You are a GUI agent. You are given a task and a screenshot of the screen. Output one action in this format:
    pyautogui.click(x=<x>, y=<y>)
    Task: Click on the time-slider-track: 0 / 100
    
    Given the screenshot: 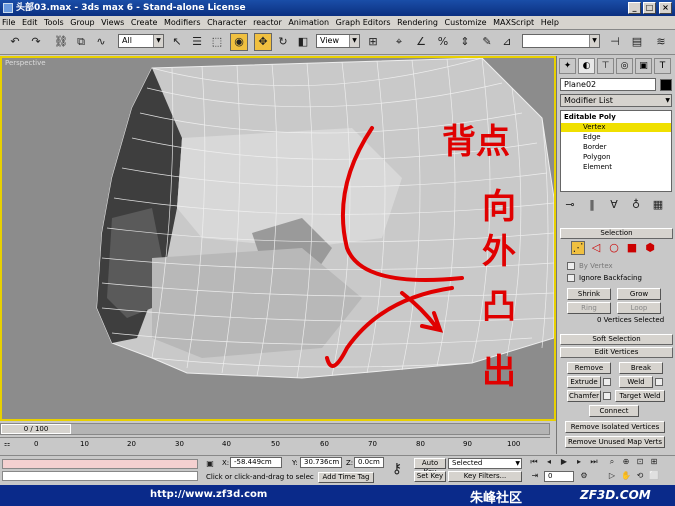 What is the action you would take?
    pyautogui.click(x=275, y=429)
    